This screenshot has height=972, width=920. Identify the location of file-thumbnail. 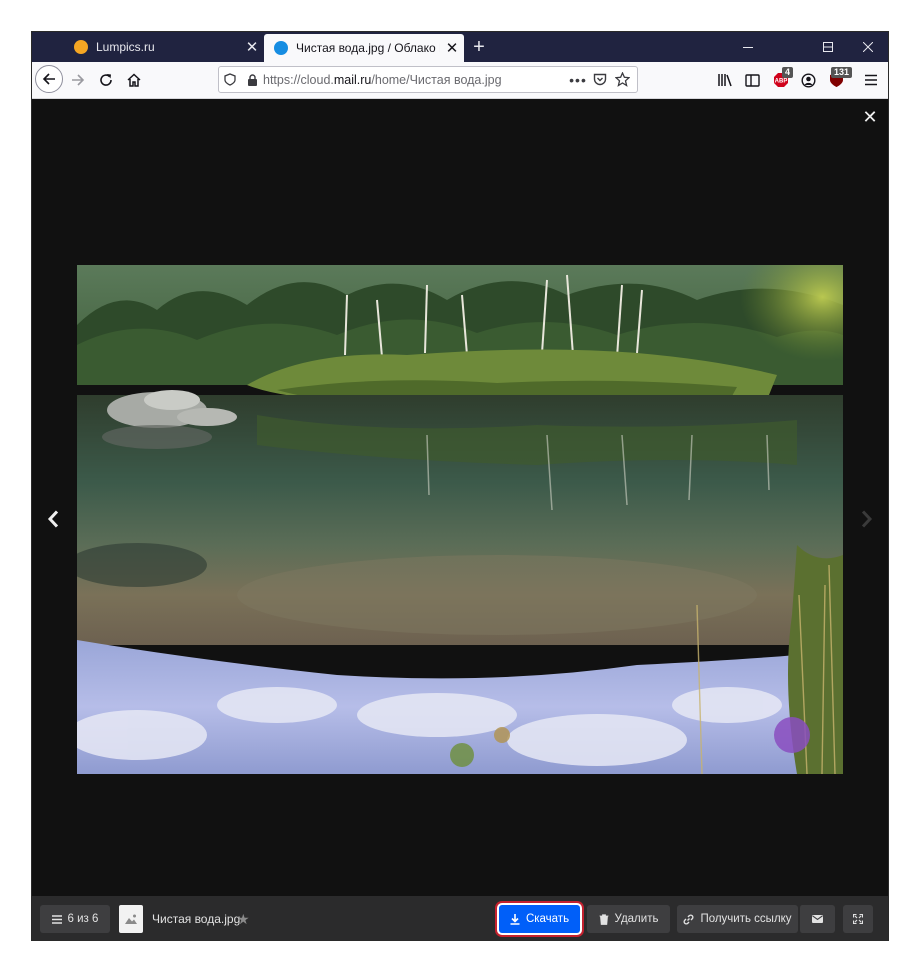
(131, 919).